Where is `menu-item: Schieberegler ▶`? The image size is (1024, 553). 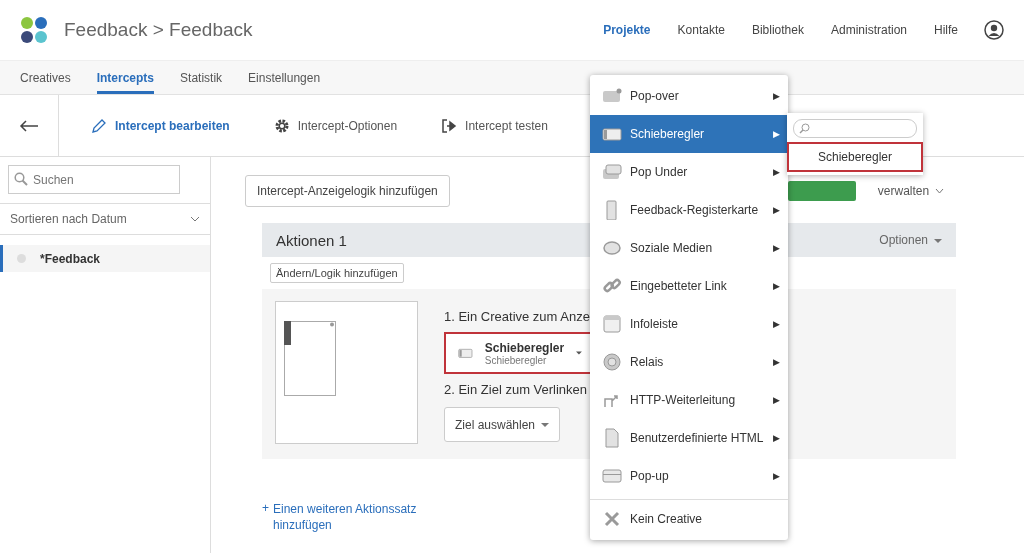
menu-item: Schieberegler ▶ is located at coordinates (689, 134).